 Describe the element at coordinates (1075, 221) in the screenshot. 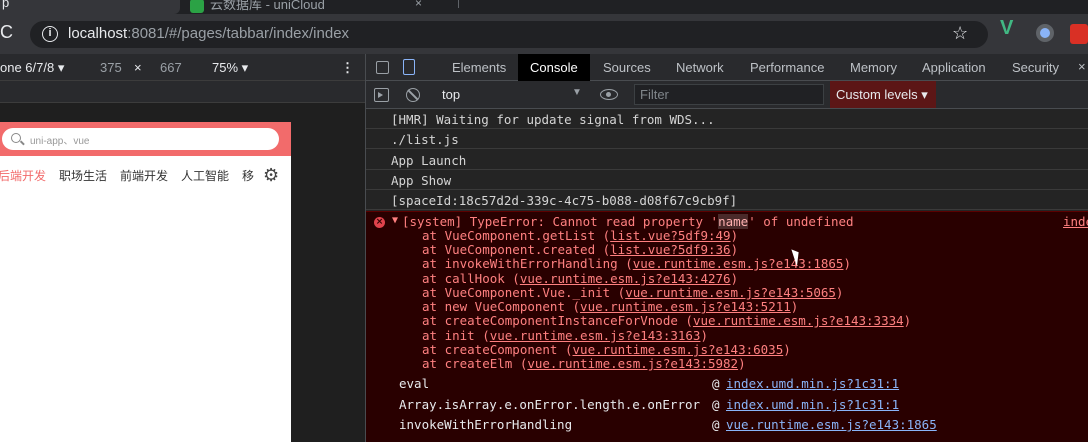

I see `error-source-link: inde` at that location.